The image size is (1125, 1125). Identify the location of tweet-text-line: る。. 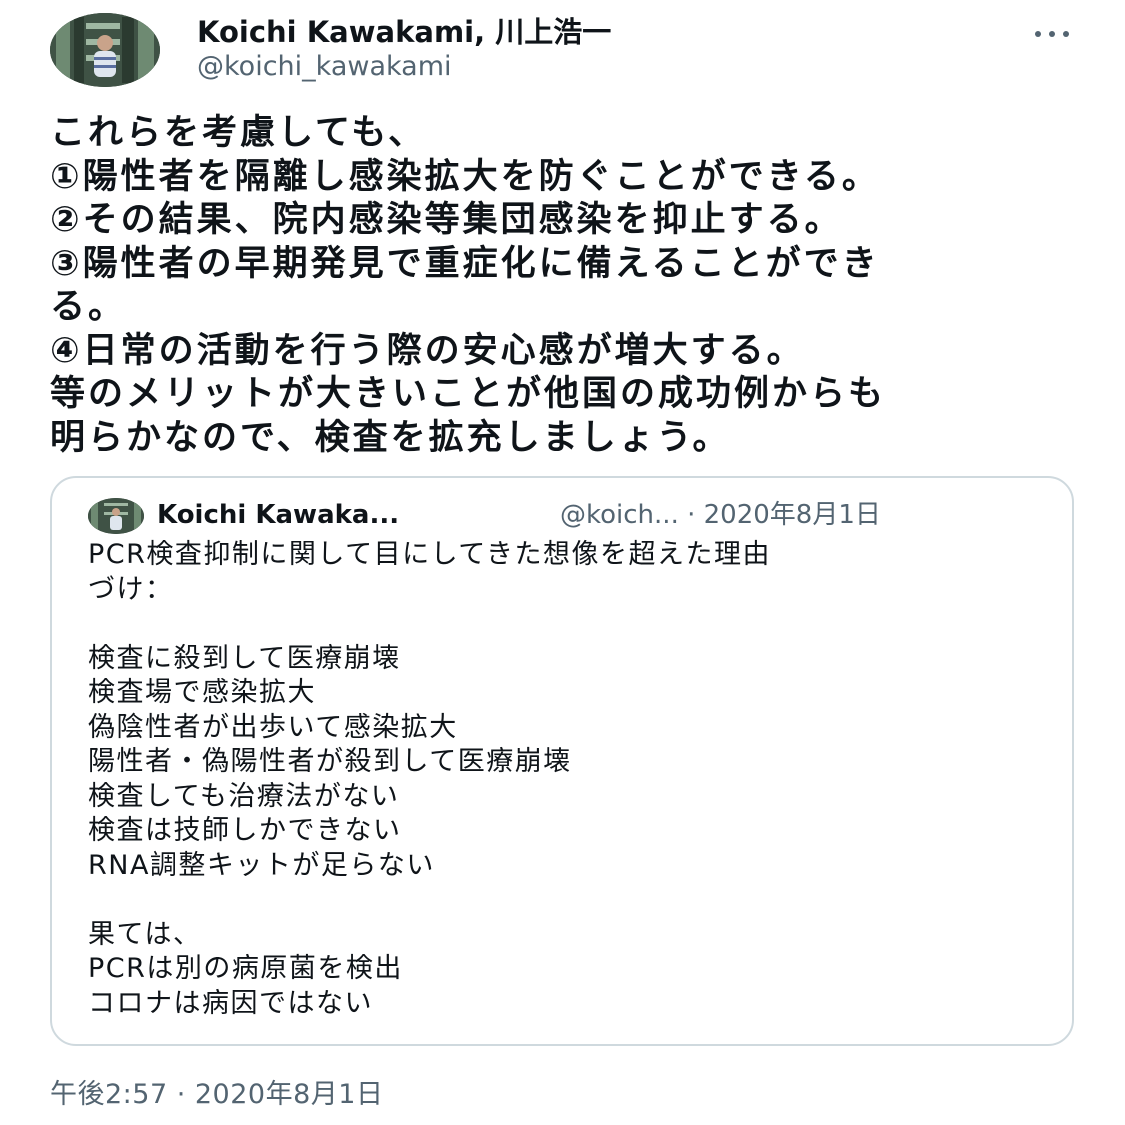
(88, 307).